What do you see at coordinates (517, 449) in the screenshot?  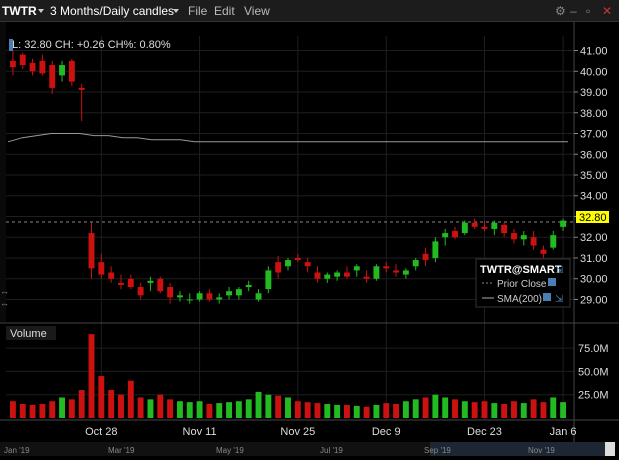 I see `navigator-window` at bounding box center [517, 449].